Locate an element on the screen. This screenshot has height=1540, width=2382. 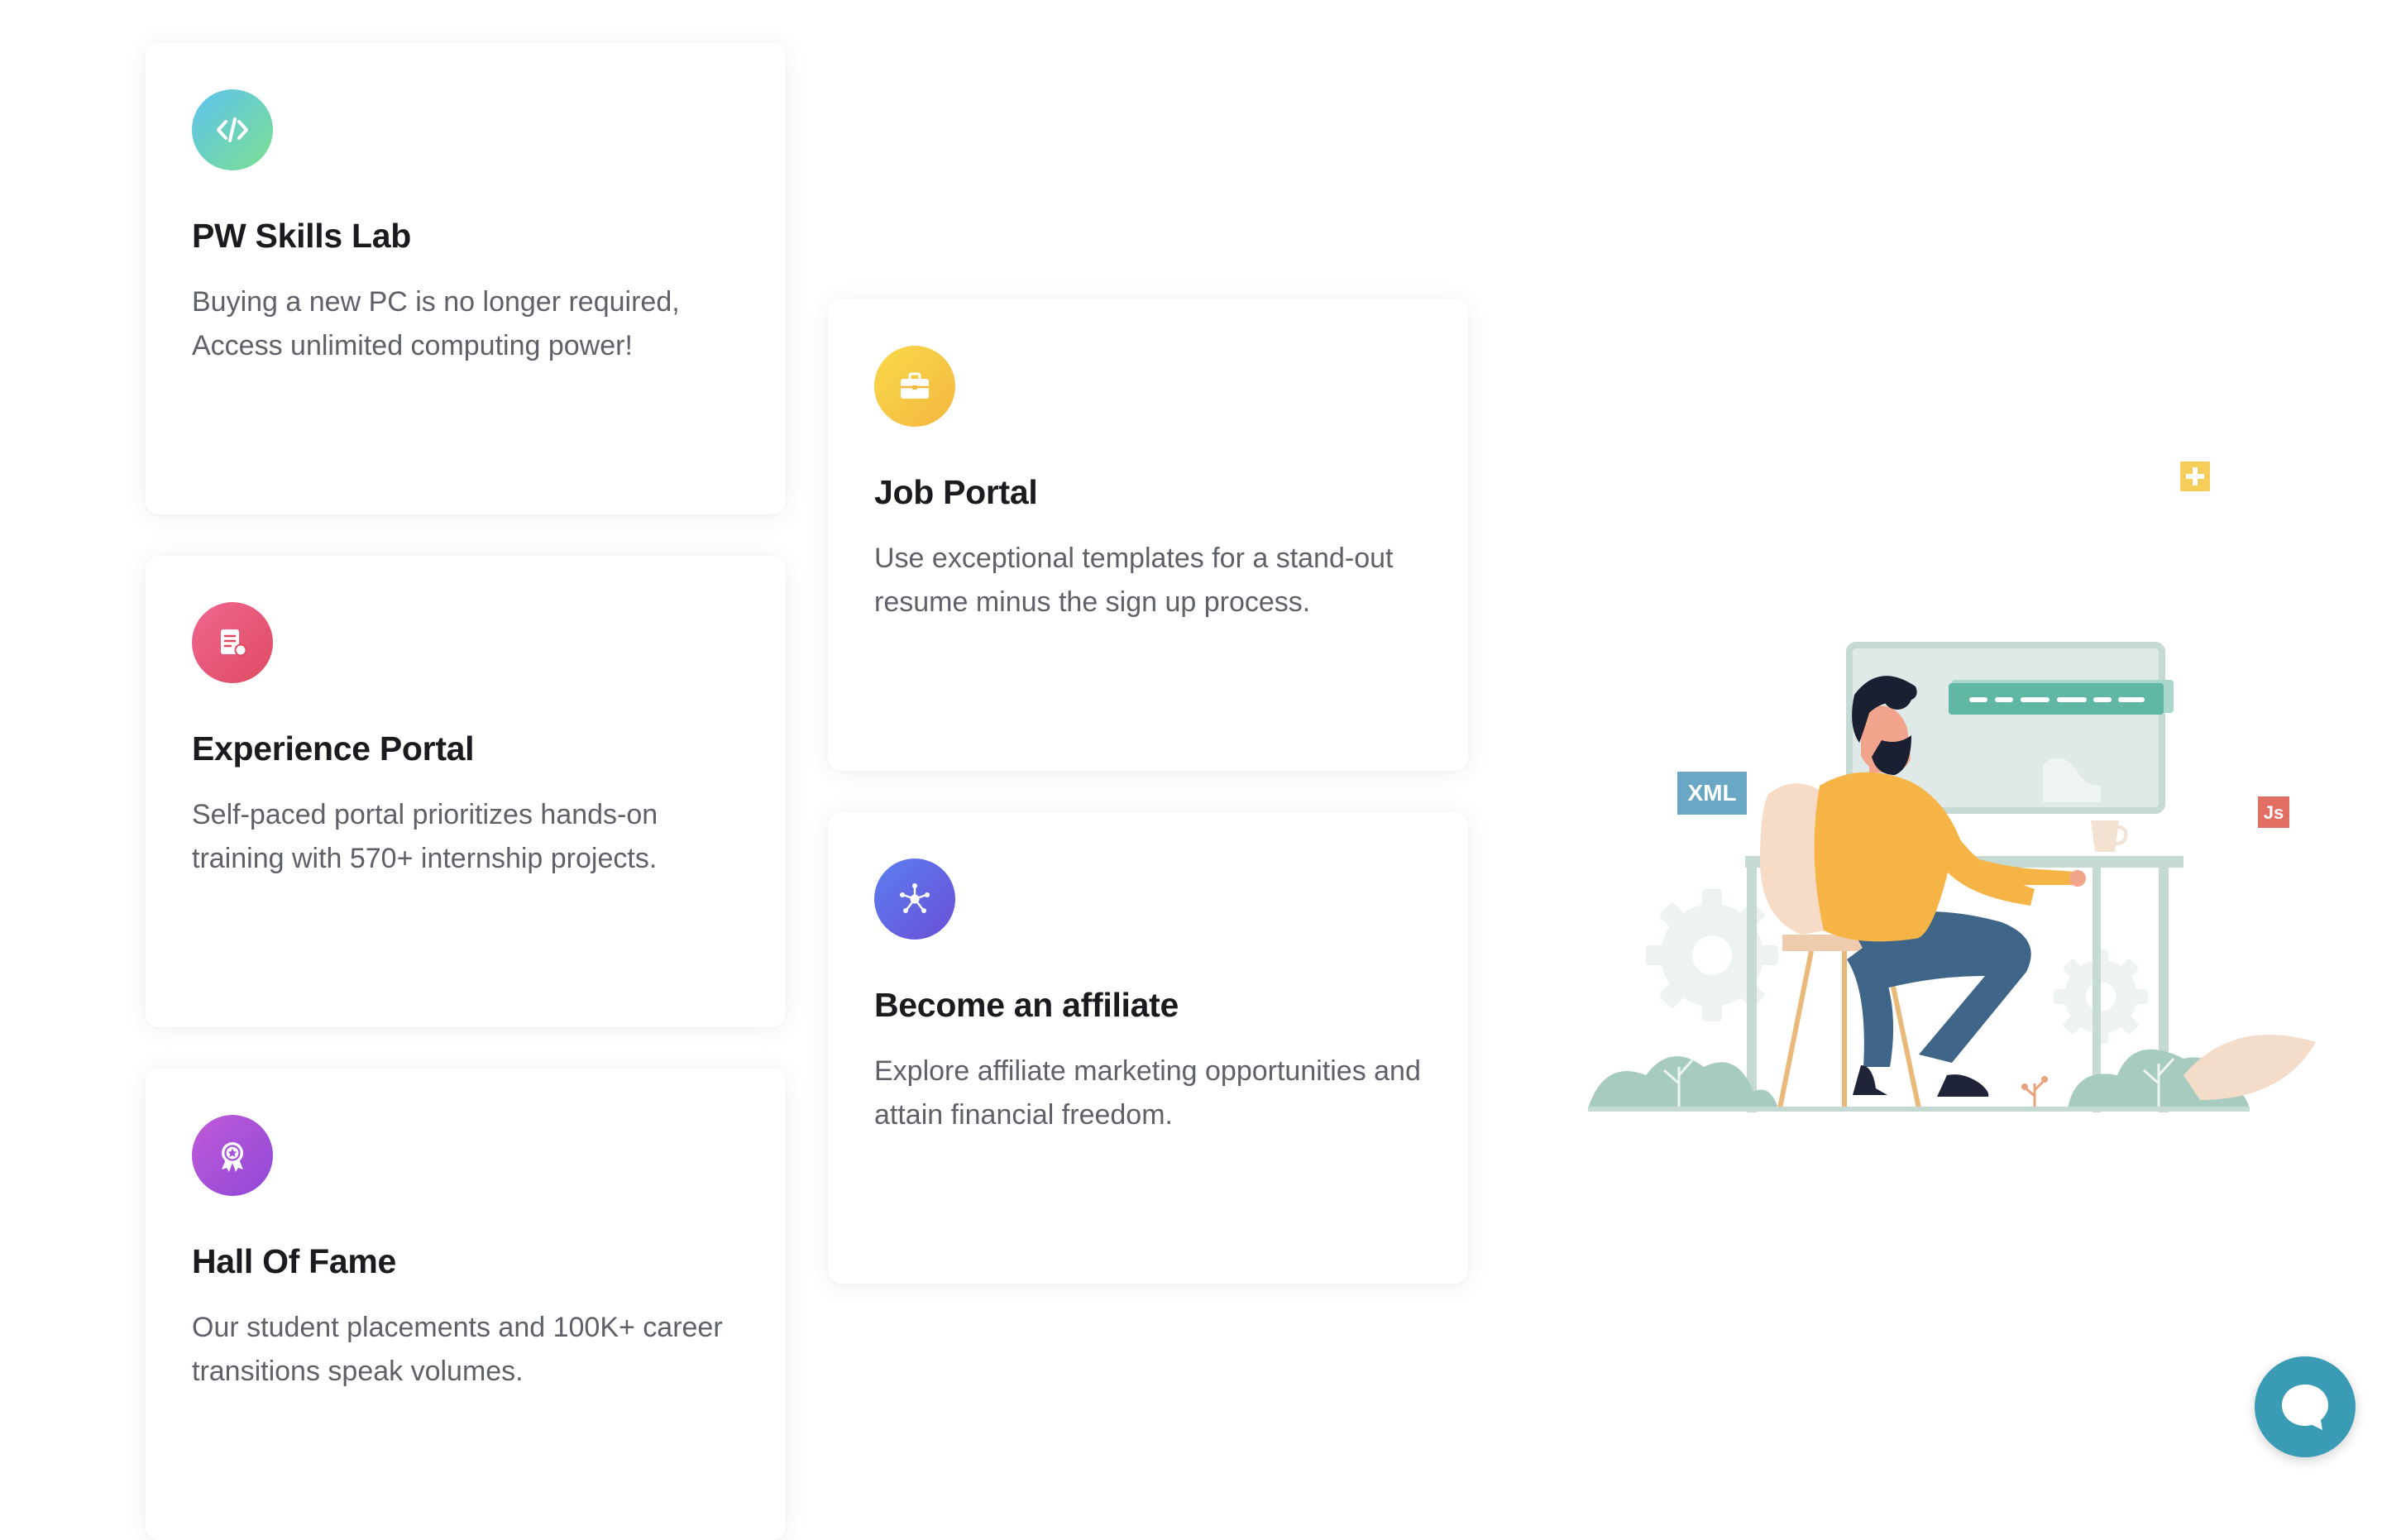
xml-tag-label: XML is located at coordinates (1711, 793).